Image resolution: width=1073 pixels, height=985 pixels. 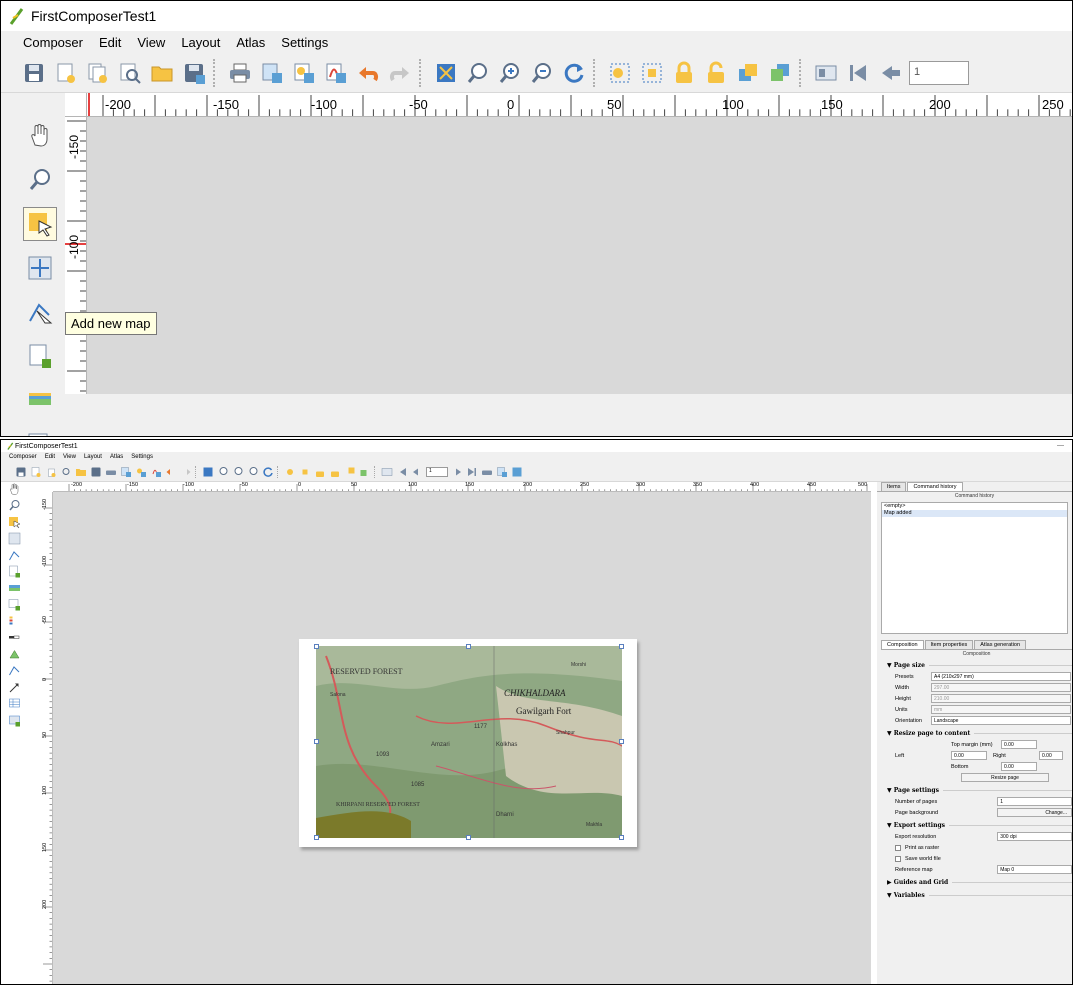 What do you see at coordinates (898, 858) in the screenshot?
I see `save-world-file-checkbox` at bounding box center [898, 858].